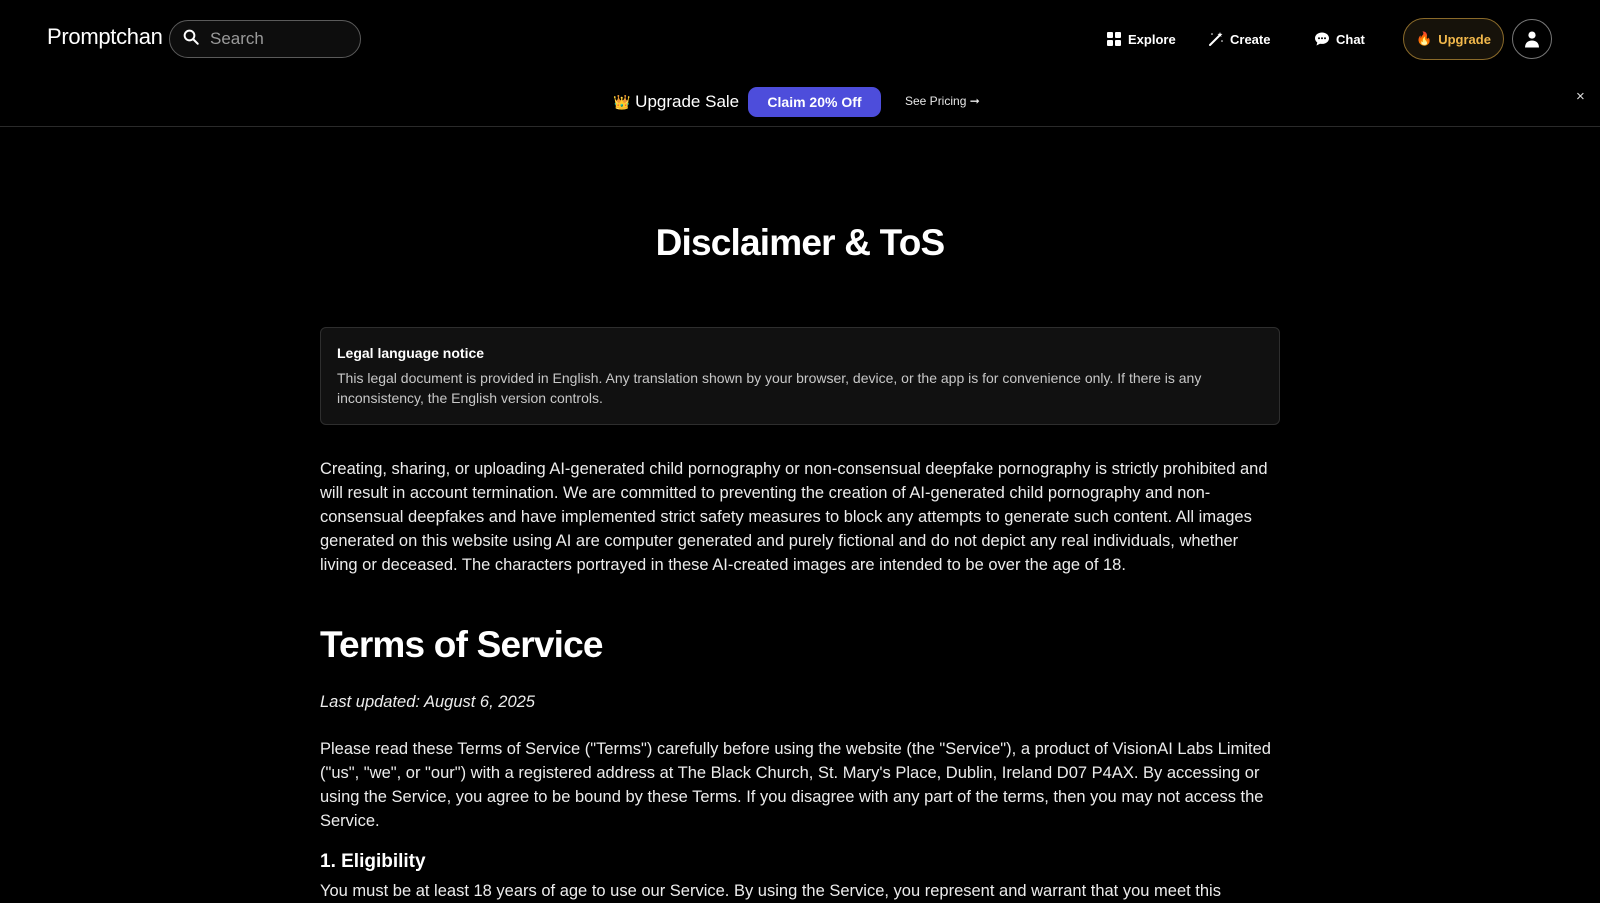 This screenshot has height=903, width=1600. I want to click on user-icon, so click(1532, 39).